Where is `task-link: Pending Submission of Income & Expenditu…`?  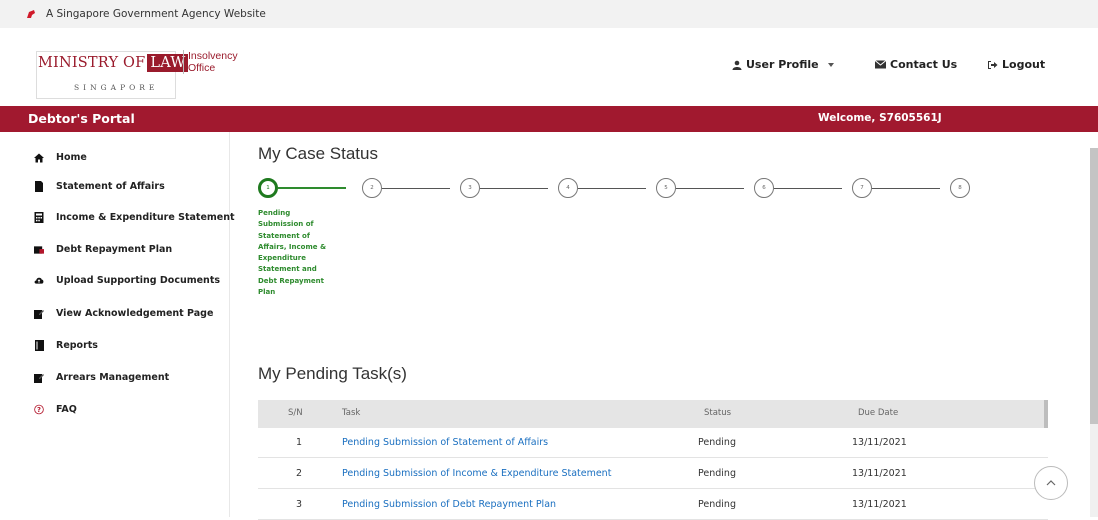
task-link: Pending Submission of Income & Expenditu… is located at coordinates (476, 473).